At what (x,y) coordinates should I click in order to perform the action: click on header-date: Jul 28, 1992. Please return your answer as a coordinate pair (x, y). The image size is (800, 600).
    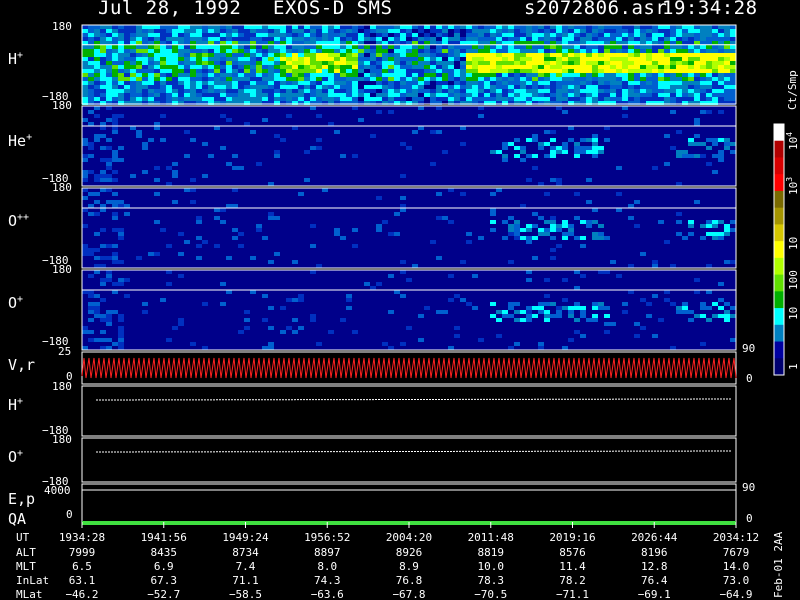
    Looking at the image, I should click on (170, 9).